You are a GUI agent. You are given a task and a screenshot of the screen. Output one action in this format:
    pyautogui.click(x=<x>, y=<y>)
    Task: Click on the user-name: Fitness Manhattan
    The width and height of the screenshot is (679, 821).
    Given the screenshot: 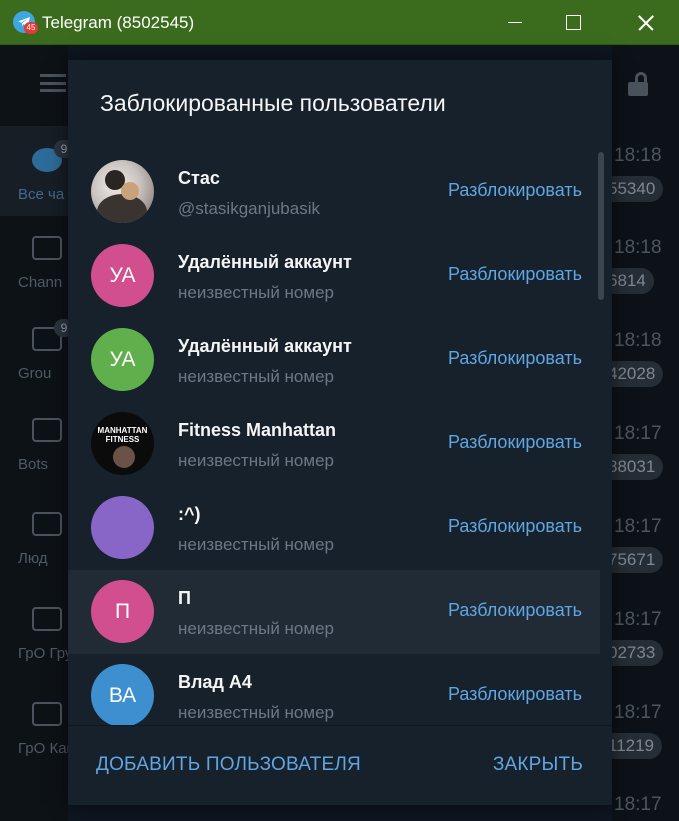 What is the action you would take?
    pyautogui.click(x=257, y=430)
    